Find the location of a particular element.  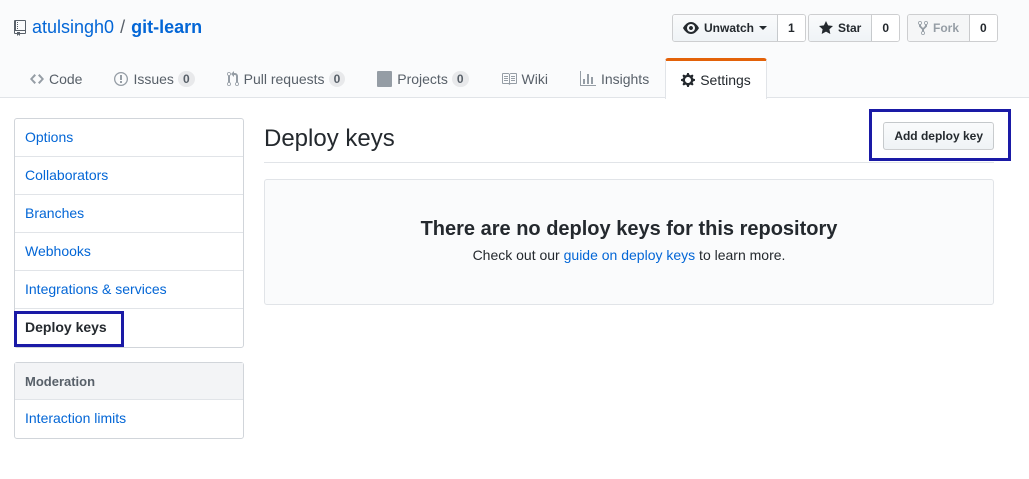

fork-group: Fork 0 is located at coordinates (952, 28).